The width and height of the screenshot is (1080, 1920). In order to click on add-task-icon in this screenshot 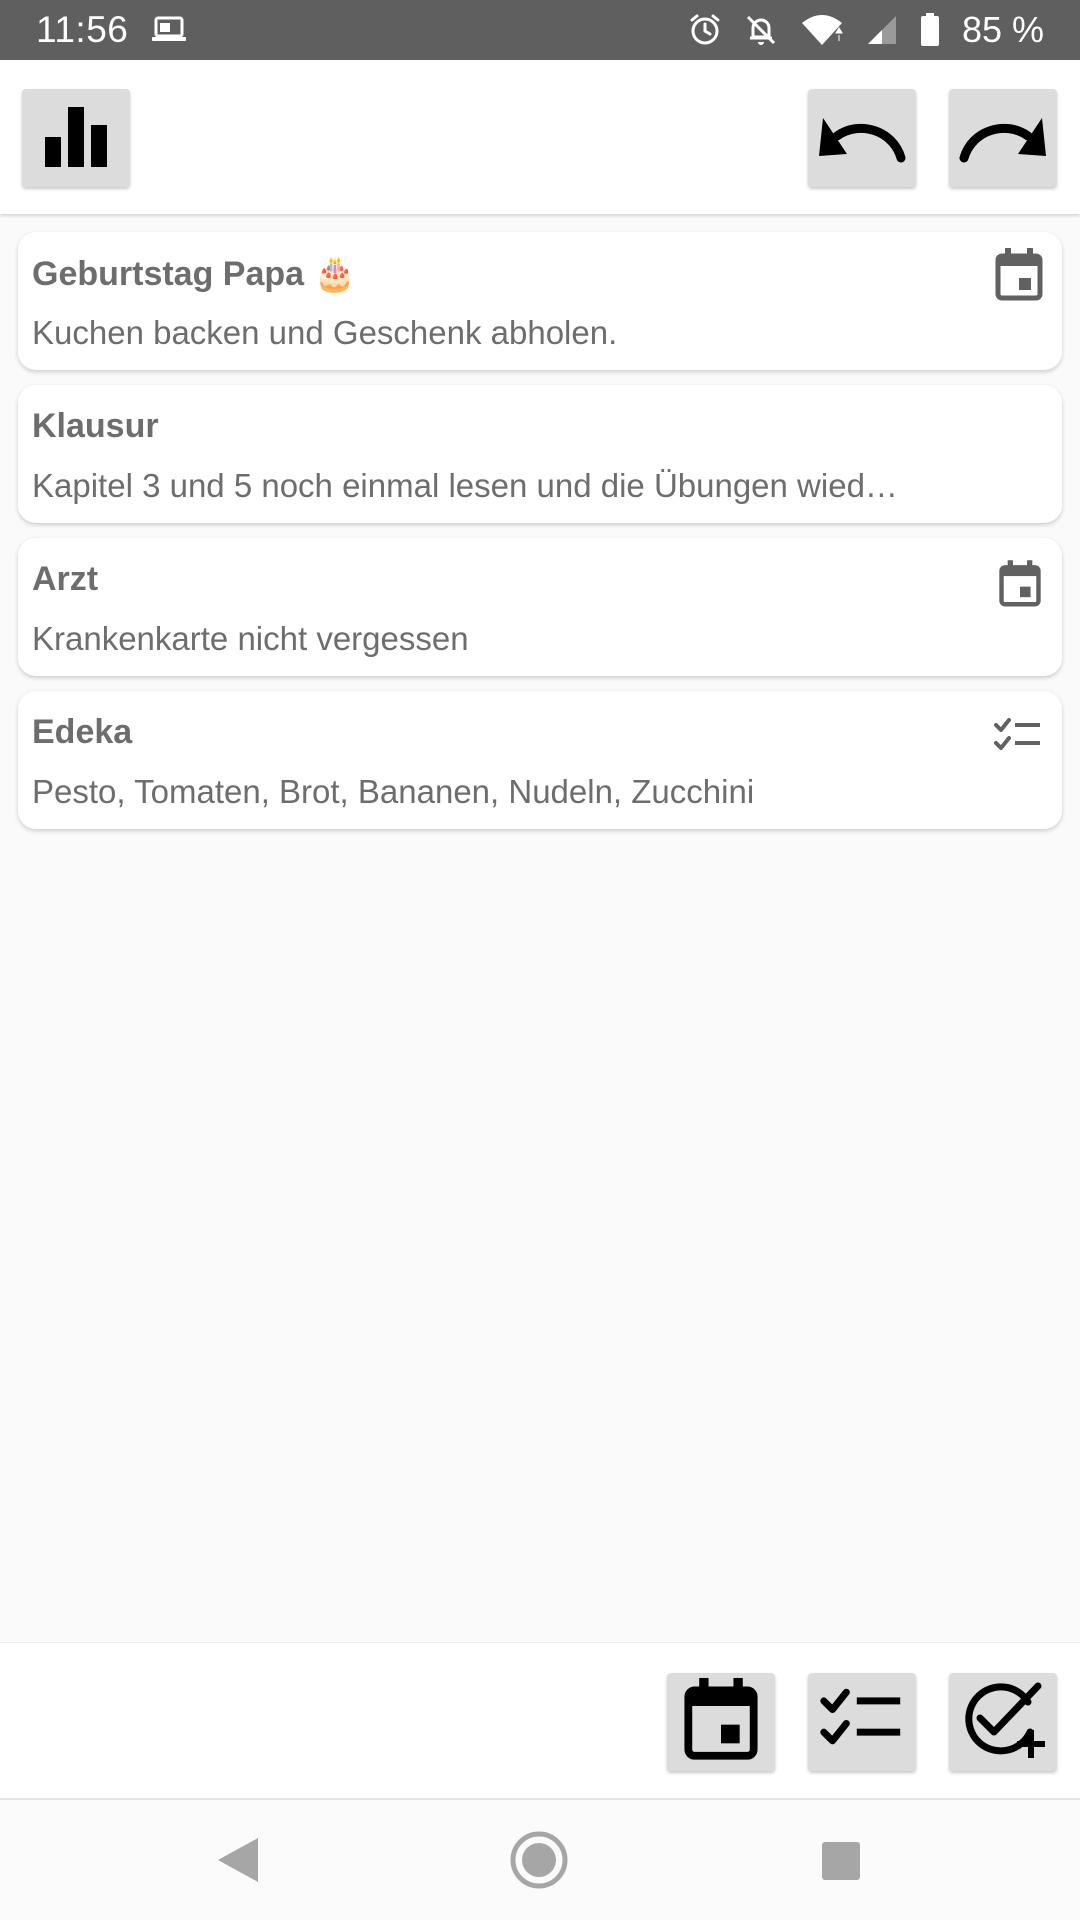, I will do `click(1003, 1722)`.